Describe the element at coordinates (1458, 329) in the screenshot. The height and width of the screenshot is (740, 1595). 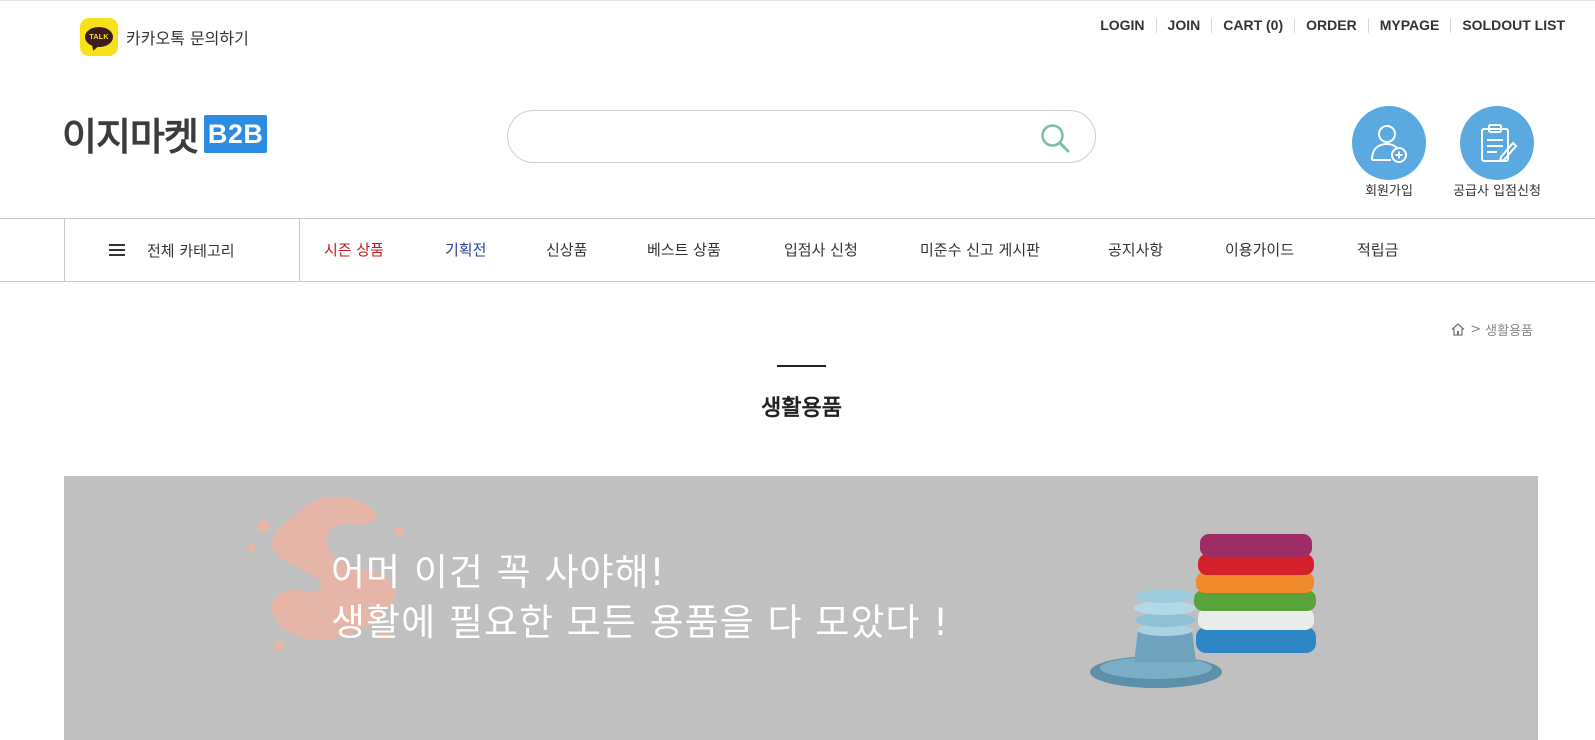
I see `home-icon` at that location.